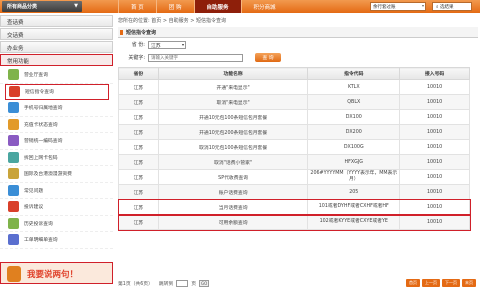 This screenshot has height=300, width=480. I want to click on column-header-province: 省份, so click(138, 73).